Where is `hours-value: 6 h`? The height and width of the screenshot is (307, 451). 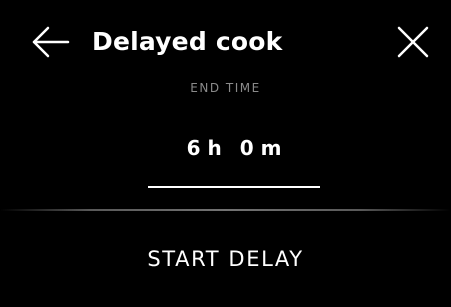
hours-value: 6 h is located at coordinates (204, 148).